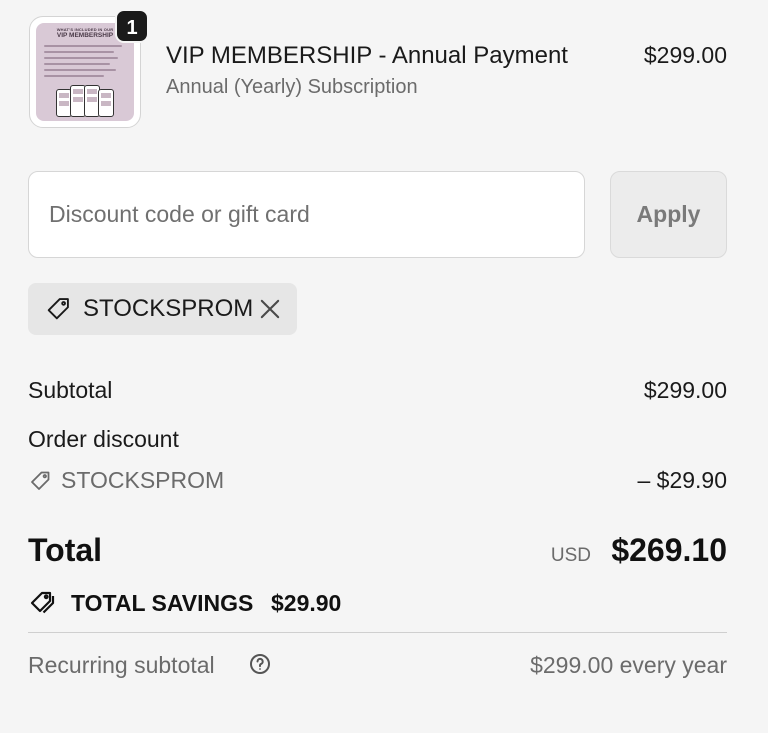  Describe the element at coordinates (306, 214) in the screenshot. I see `discount-code-input` at that location.